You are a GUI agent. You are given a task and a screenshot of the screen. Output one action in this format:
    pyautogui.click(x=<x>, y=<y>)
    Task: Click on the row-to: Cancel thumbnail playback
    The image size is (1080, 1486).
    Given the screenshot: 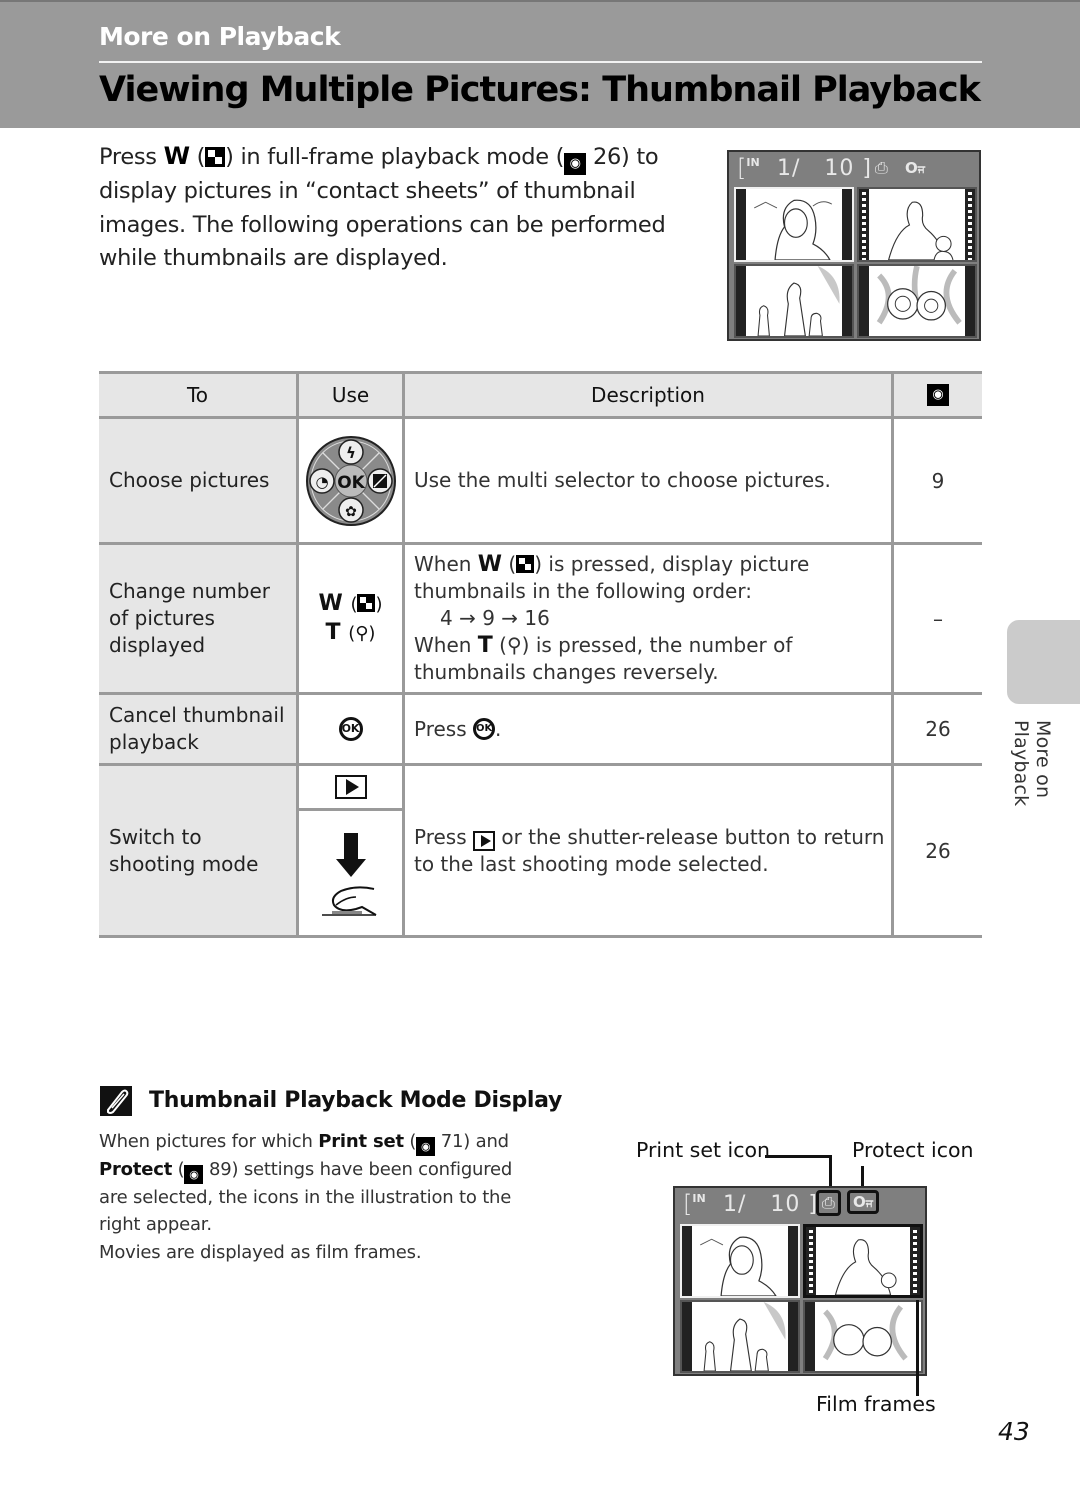 What is the action you would take?
    pyautogui.click(x=197, y=729)
    